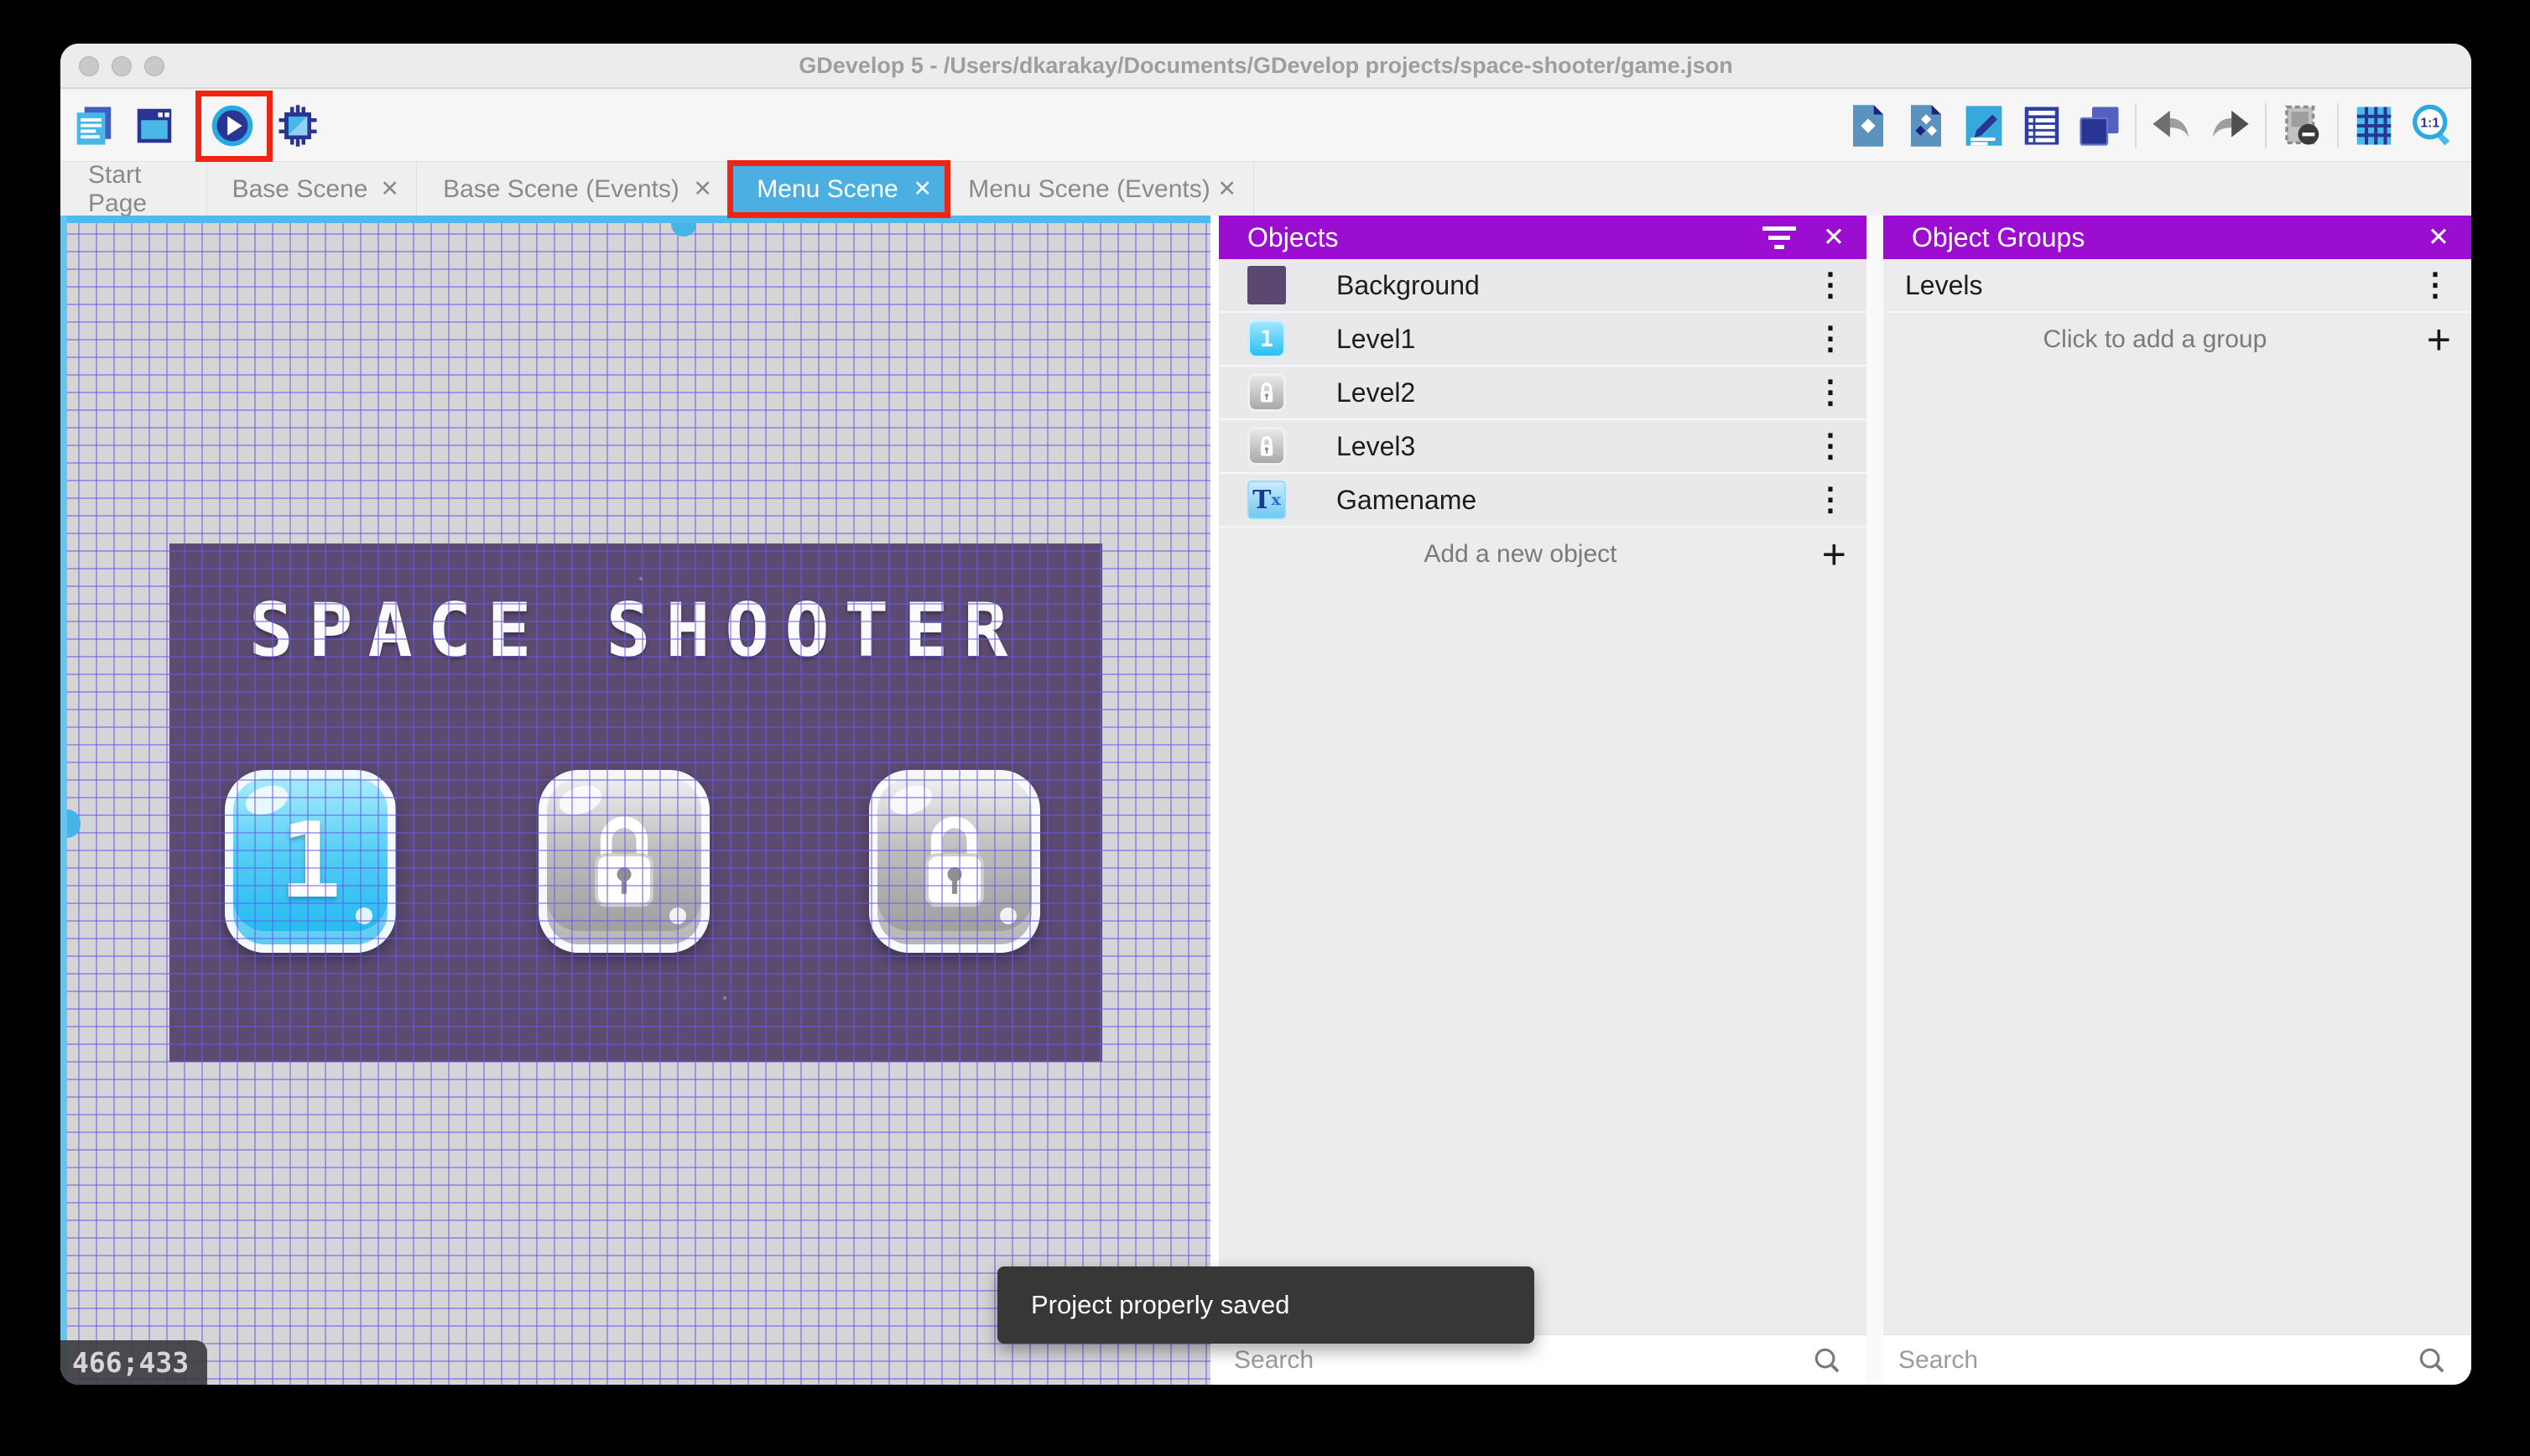  What do you see at coordinates (74, 823) in the screenshot?
I see `vertical-scroll-handle` at bounding box center [74, 823].